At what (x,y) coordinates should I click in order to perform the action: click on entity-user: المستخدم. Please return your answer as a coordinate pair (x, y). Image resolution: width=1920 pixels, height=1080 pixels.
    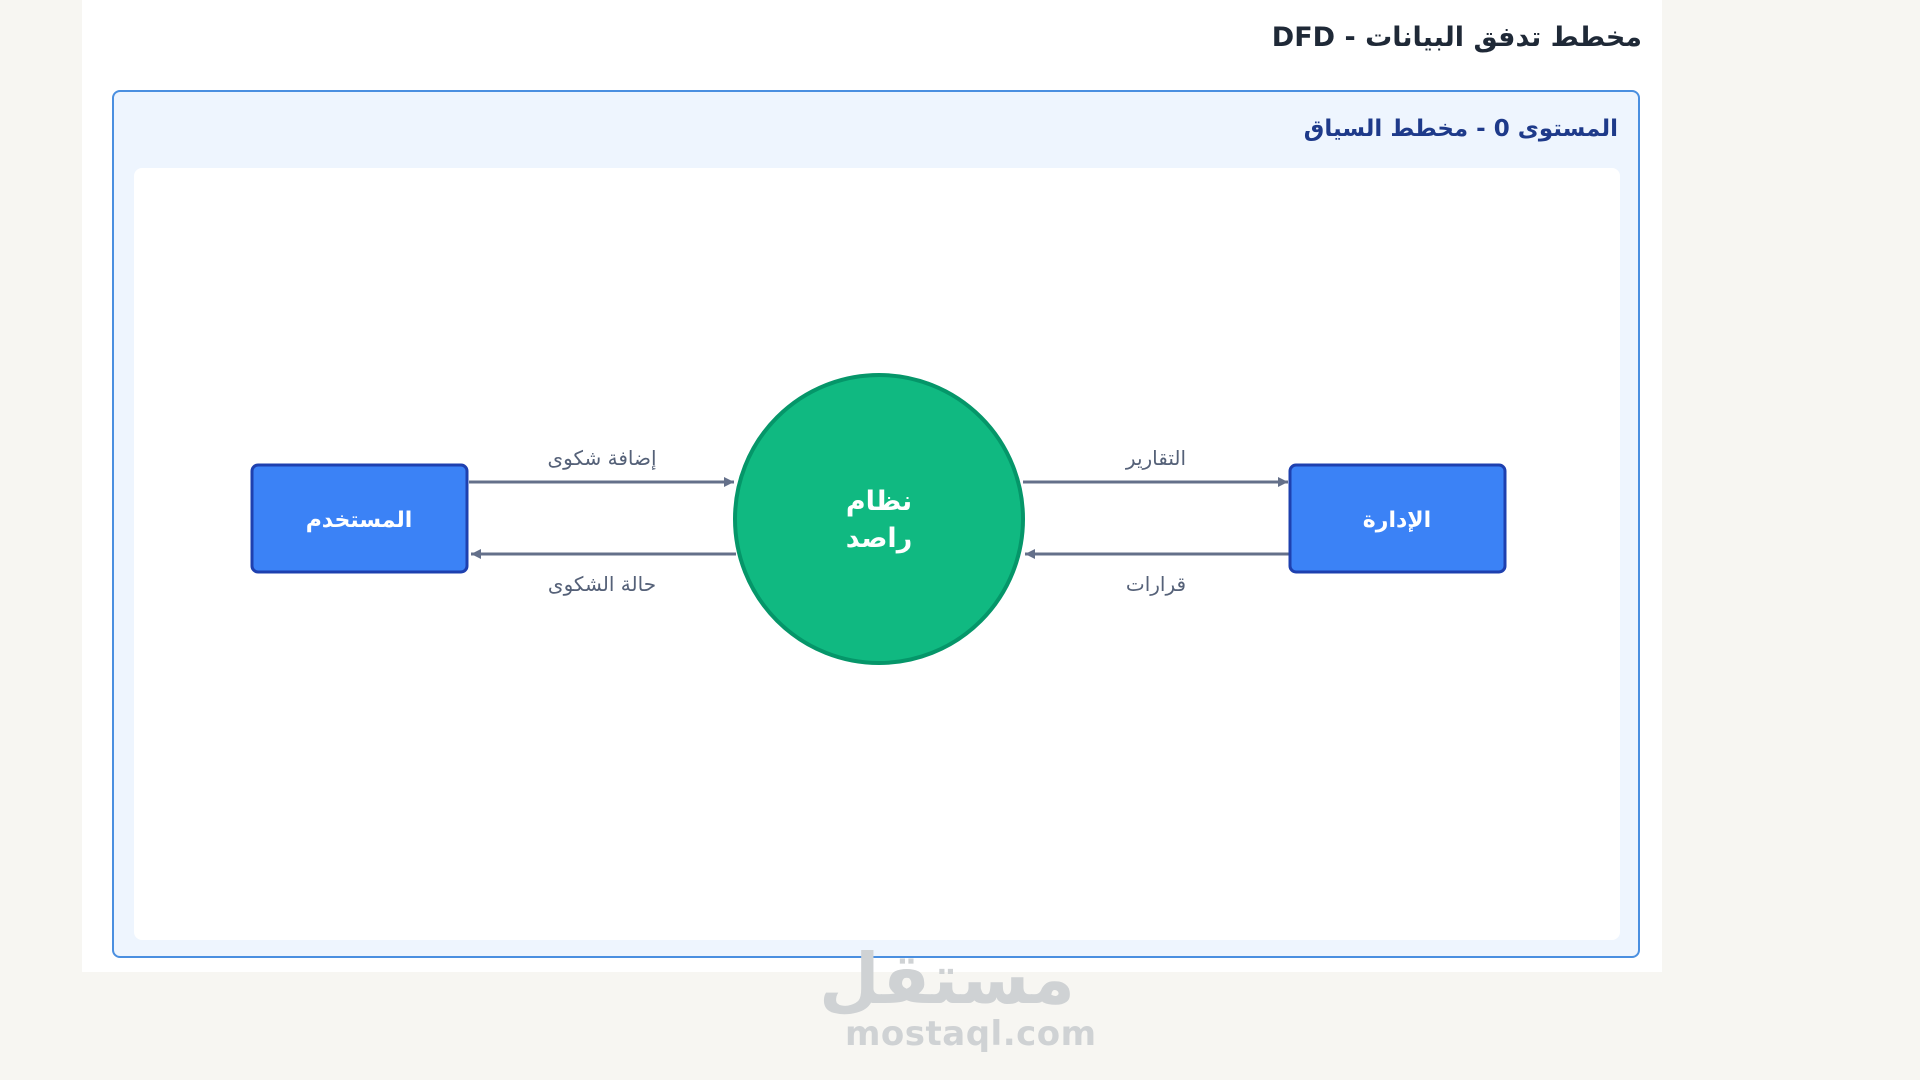
    Looking at the image, I should click on (359, 518).